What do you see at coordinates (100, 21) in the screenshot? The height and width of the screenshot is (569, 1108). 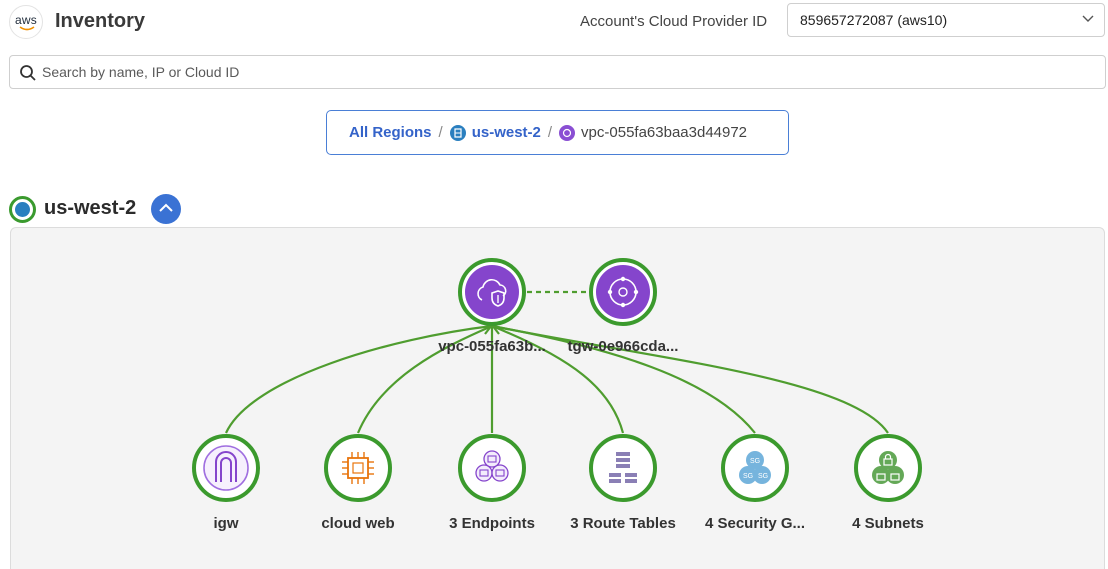 I see `page-title: Inventory` at bounding box center [100, 21].